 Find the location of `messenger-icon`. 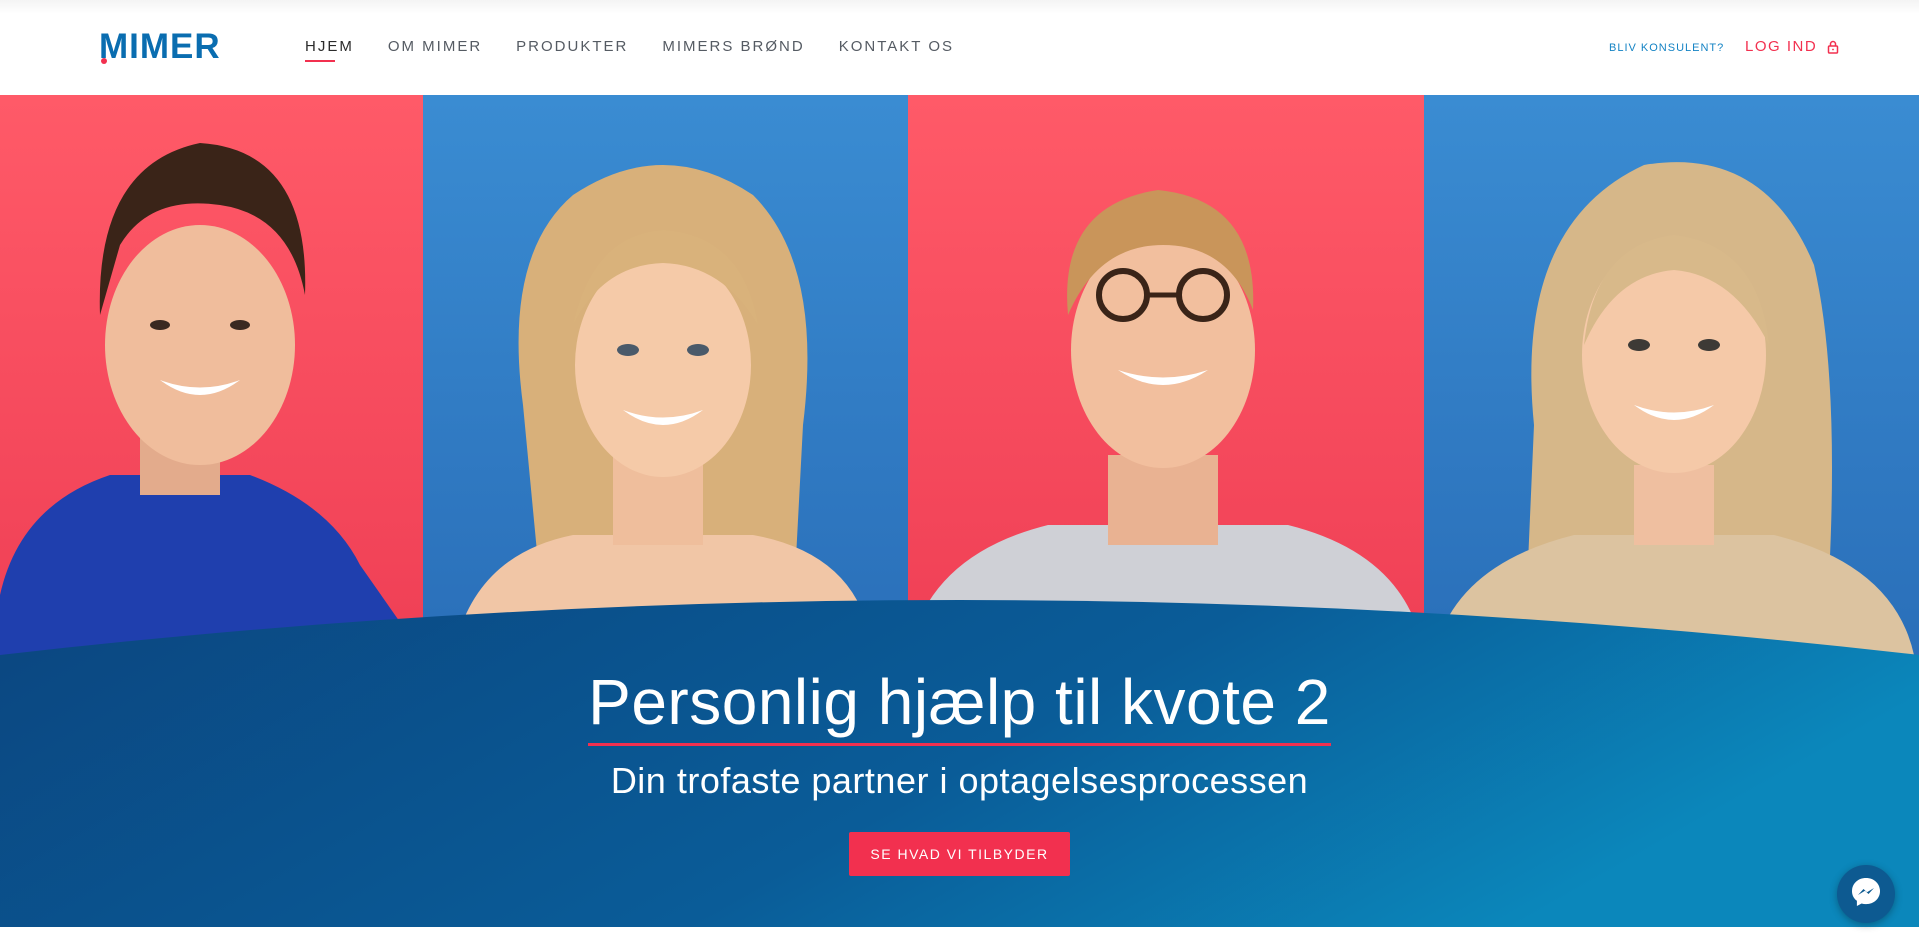

messenger-icon is located at coordinates (1866, 894).